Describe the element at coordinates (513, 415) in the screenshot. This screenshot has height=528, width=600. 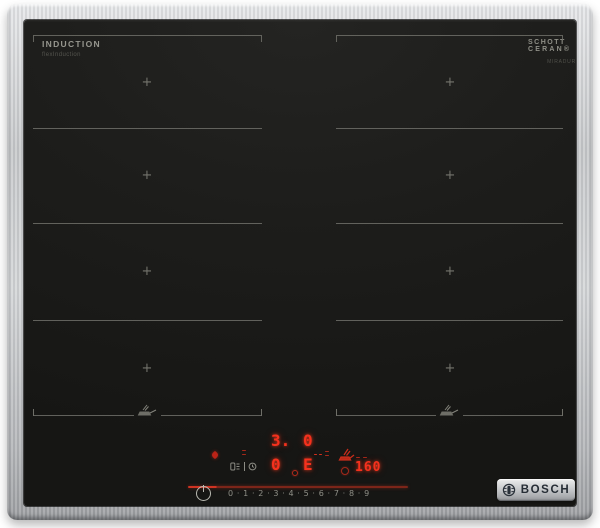
I see `right-zone-bottom-line-b` at that location.